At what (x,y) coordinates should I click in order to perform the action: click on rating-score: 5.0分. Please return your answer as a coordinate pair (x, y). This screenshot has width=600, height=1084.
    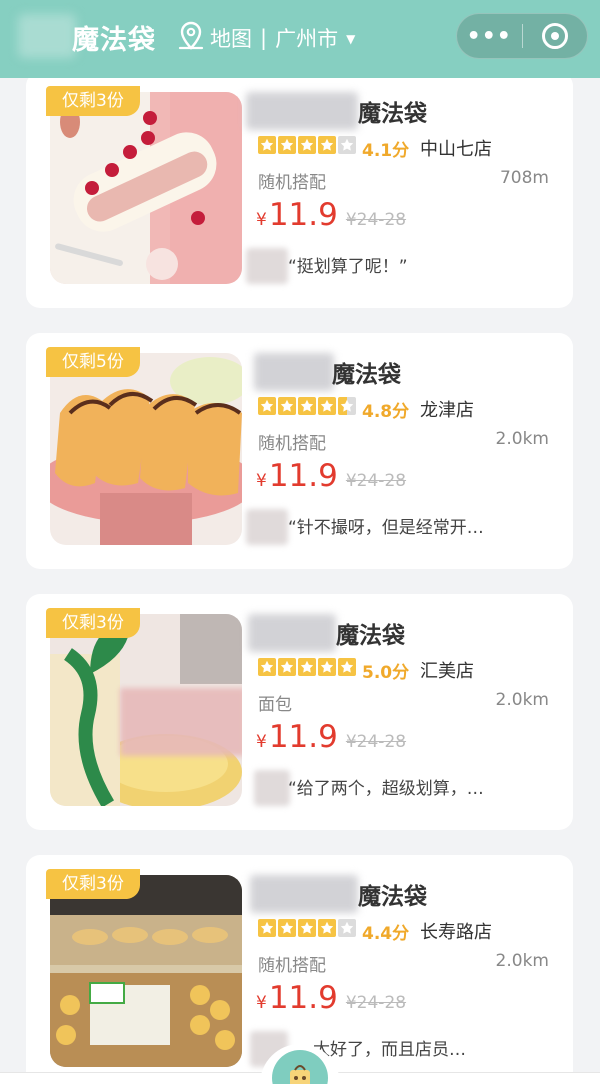
    Looking at the image, I should click on (386, 673).